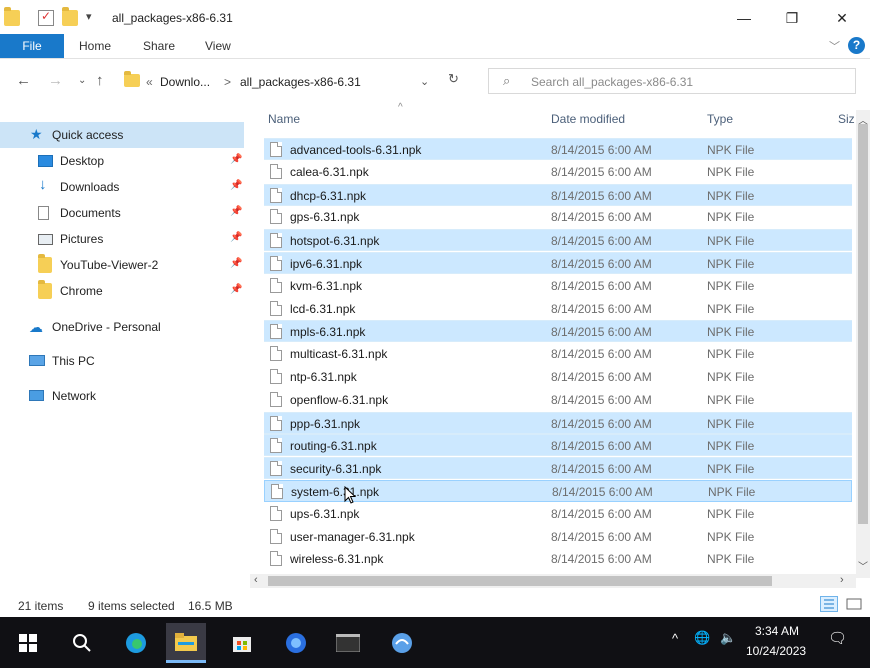  I want to click on volume-muted-icon: 🔈, so click(728, 638).